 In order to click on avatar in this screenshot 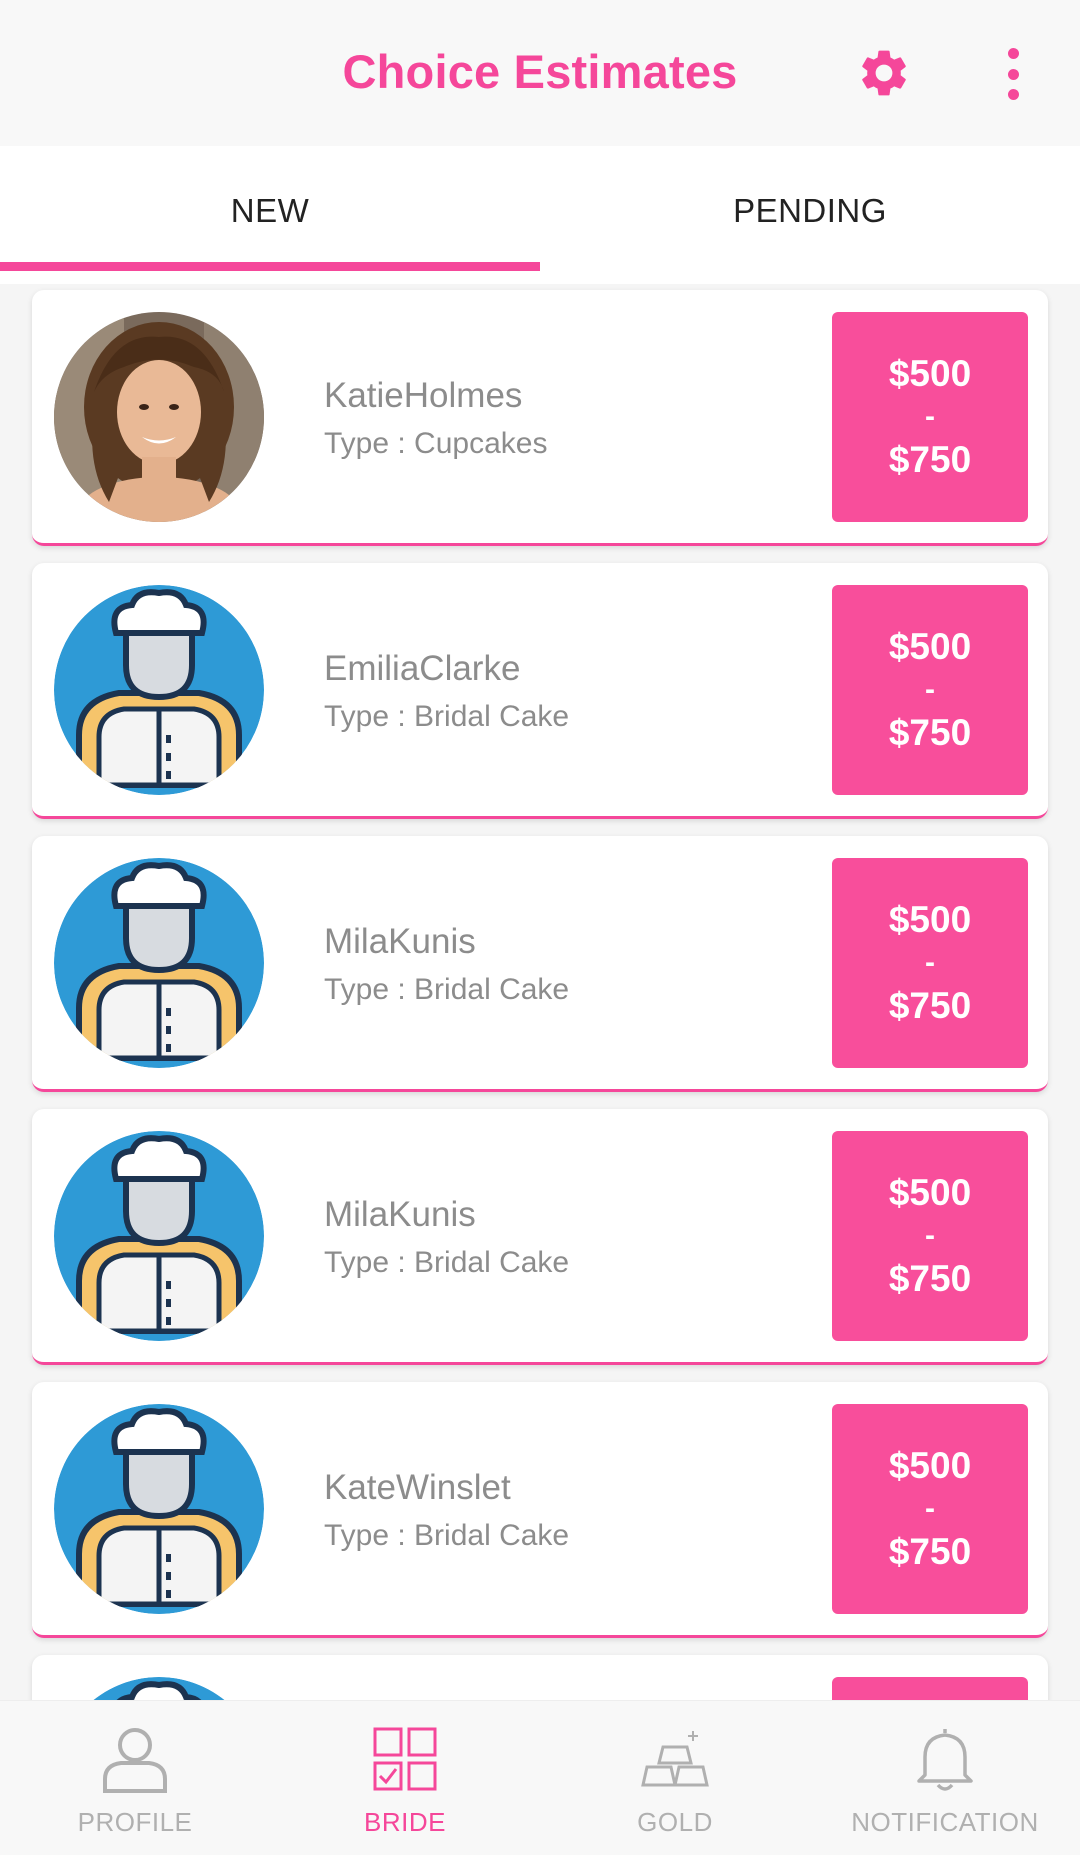, I will do `click(159, 417)`.